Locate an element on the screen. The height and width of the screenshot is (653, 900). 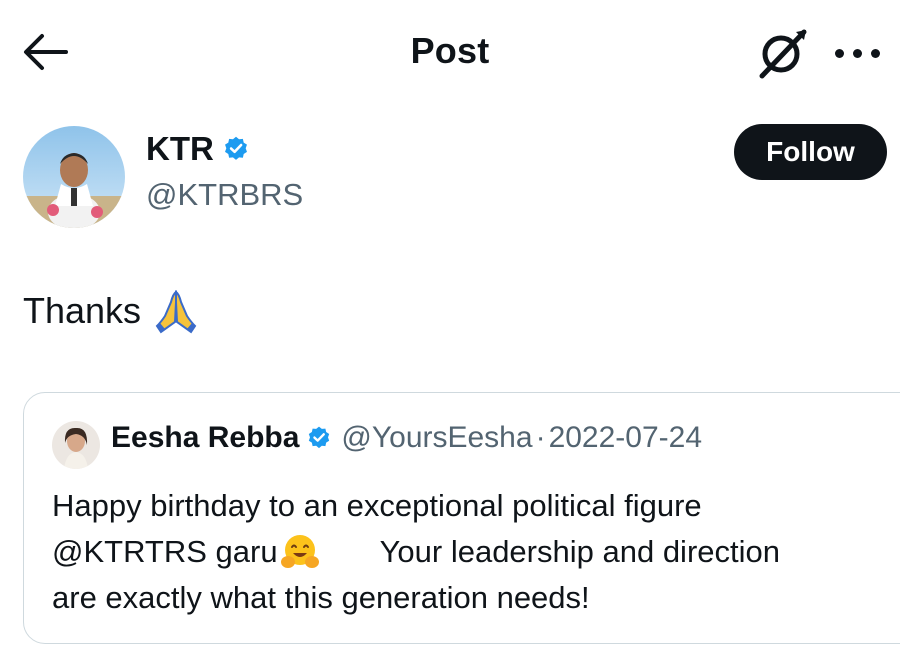
more-options-button is located at coordinates (860, 53).